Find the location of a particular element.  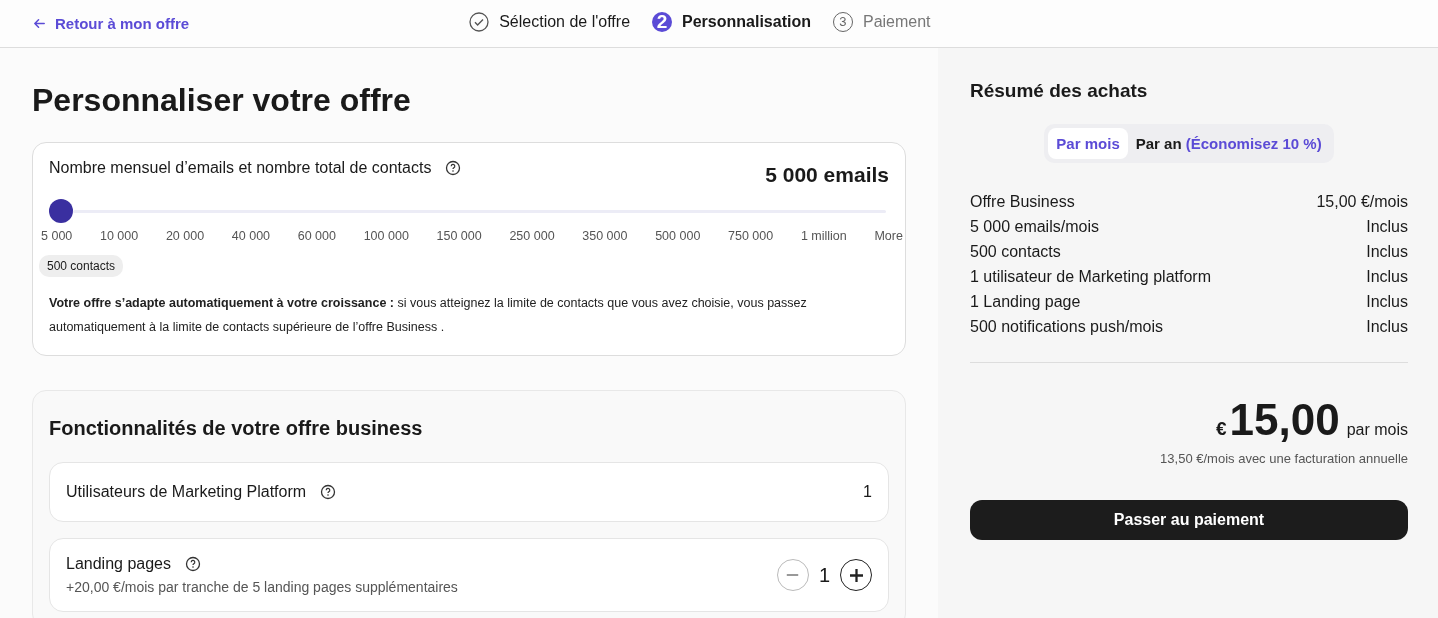

tick-label: 5 000 is located at coordinates (57, 236).